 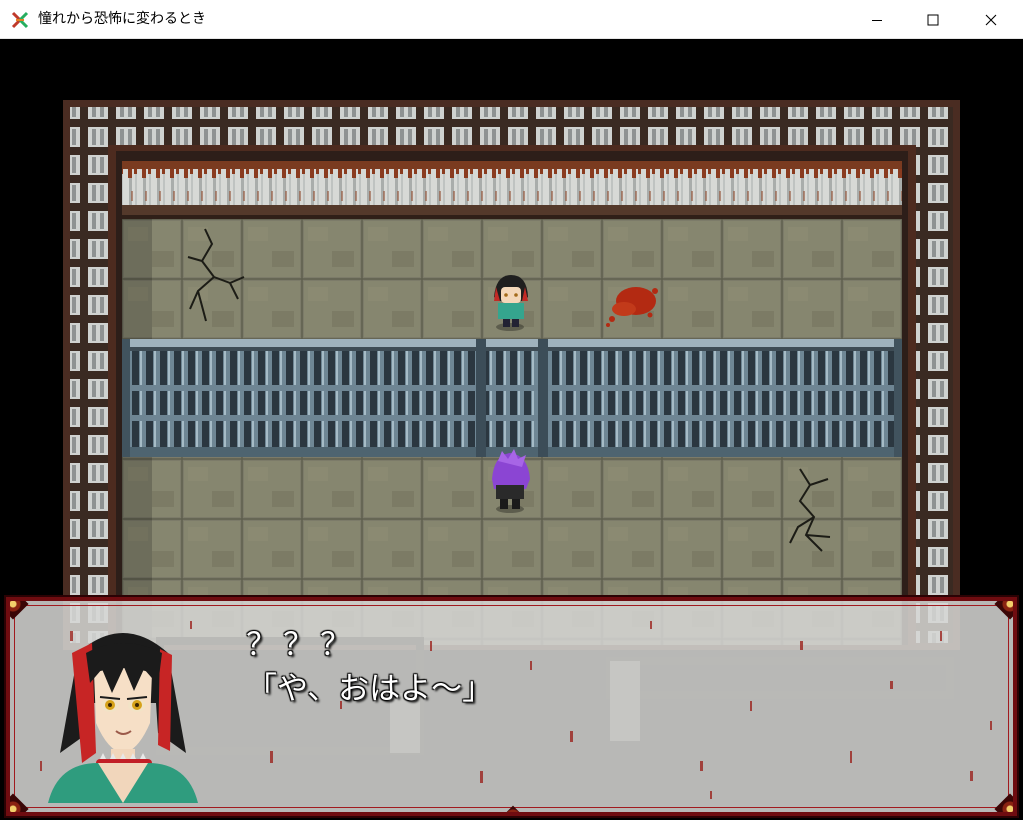 I want to click on maximize-icon, so click(x=933, y=19).